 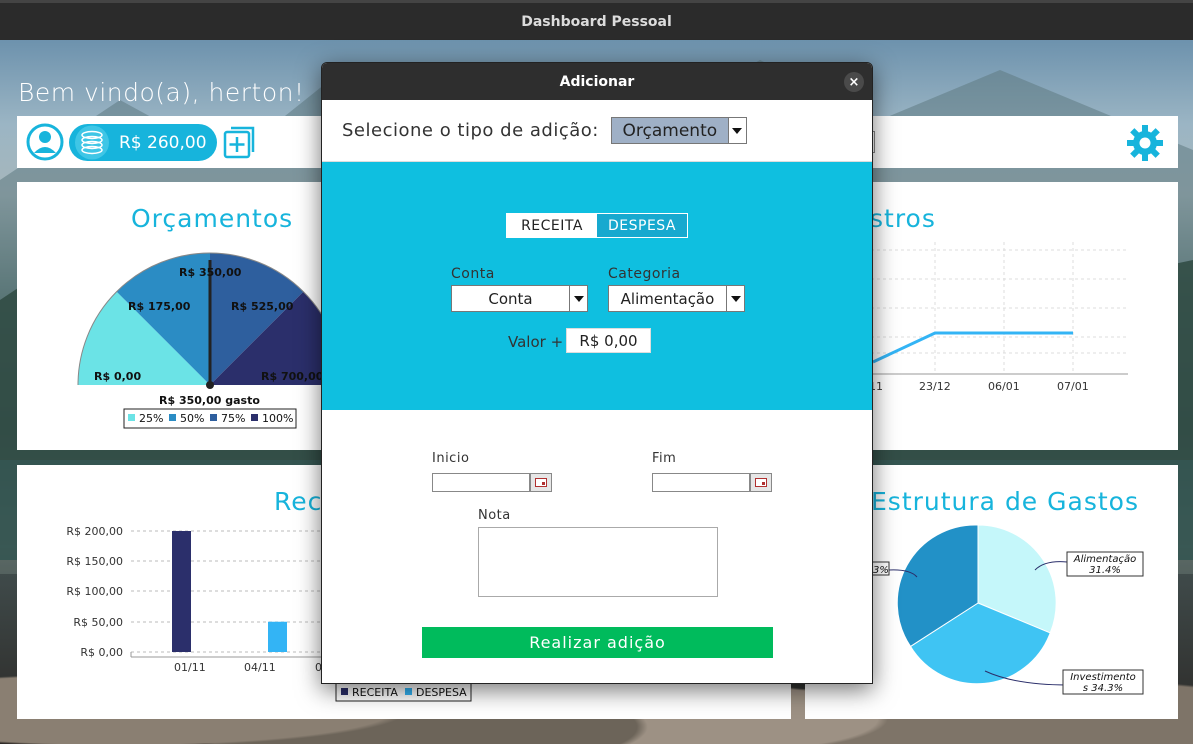 What do you see at coordinates (1073, 386) in the screenshot?
I see `registros-x-3: 07/01` at bounding box center [1073, 386].